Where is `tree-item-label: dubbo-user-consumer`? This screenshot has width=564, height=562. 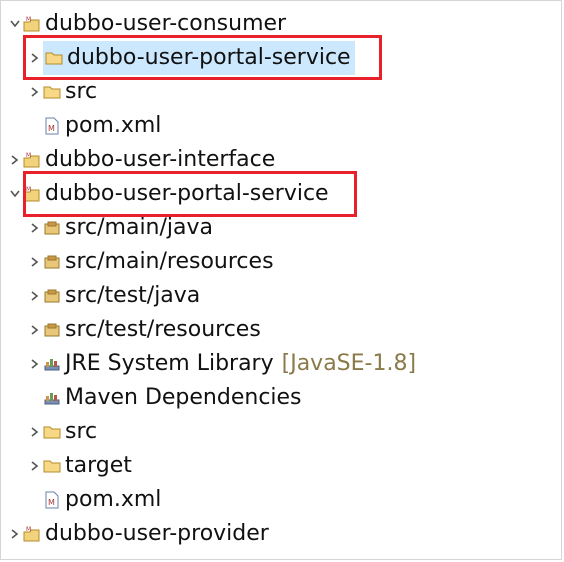 tree-item-label: dubbo-user-consumer is located at coordinates (166, 23).